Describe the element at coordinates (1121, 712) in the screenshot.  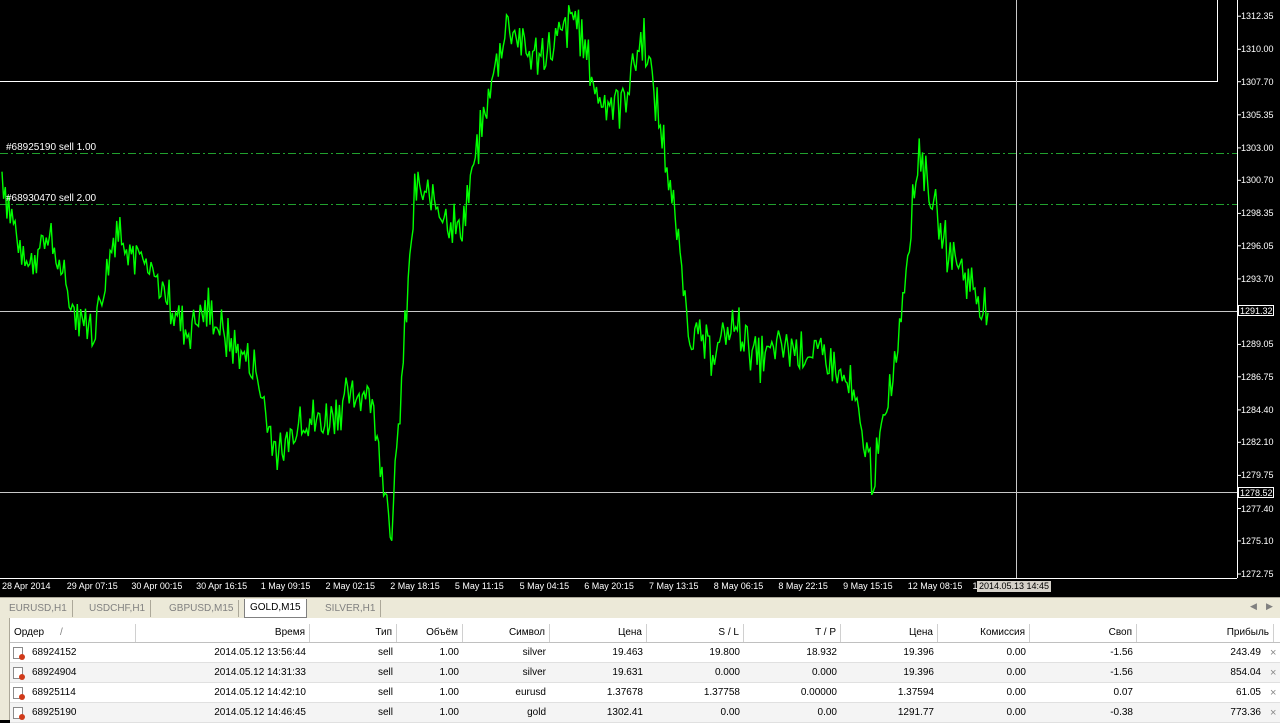
I see `cell-swap: -0.38` at that location.